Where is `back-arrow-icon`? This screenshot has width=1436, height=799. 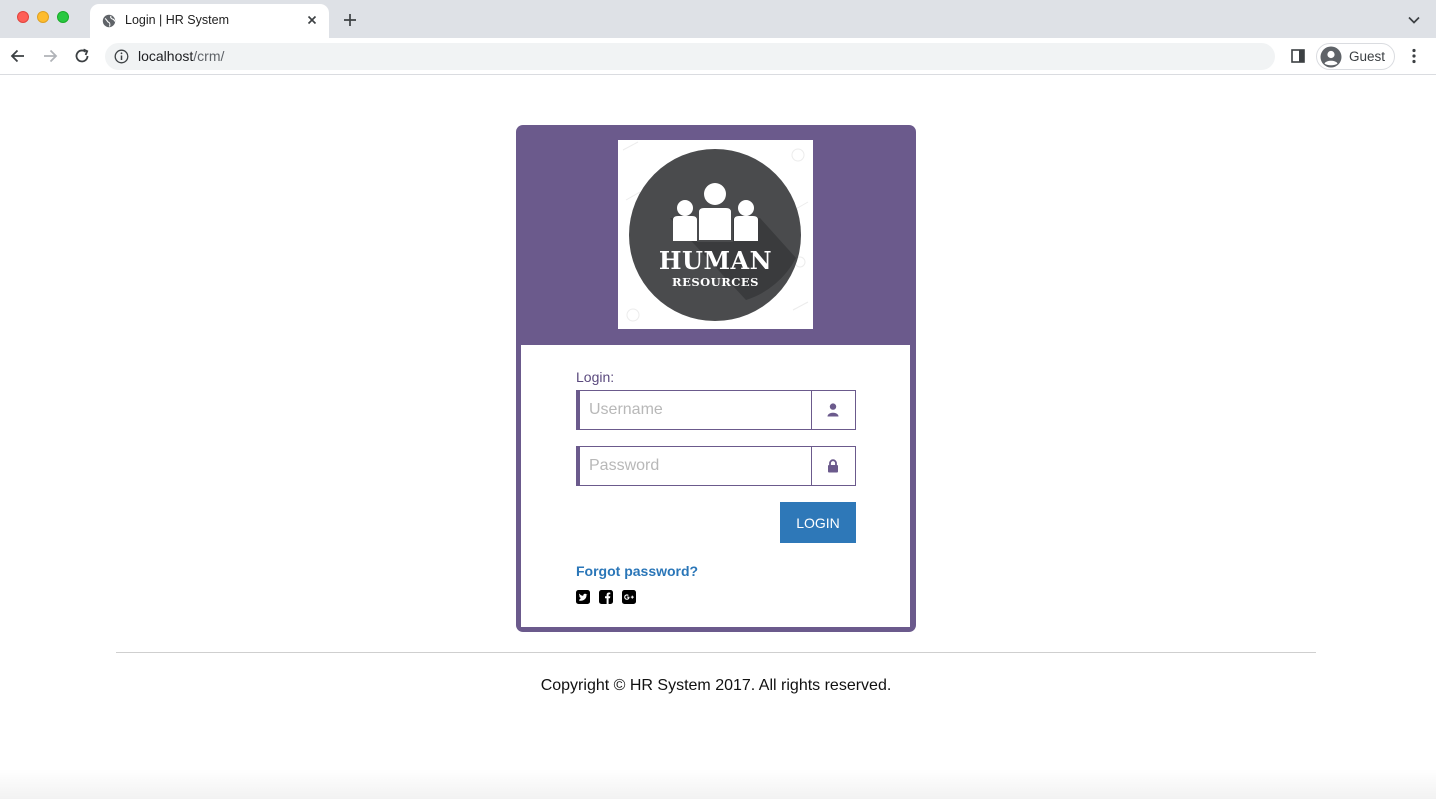
back-arrow-icon is located at coordinates (18, 56).